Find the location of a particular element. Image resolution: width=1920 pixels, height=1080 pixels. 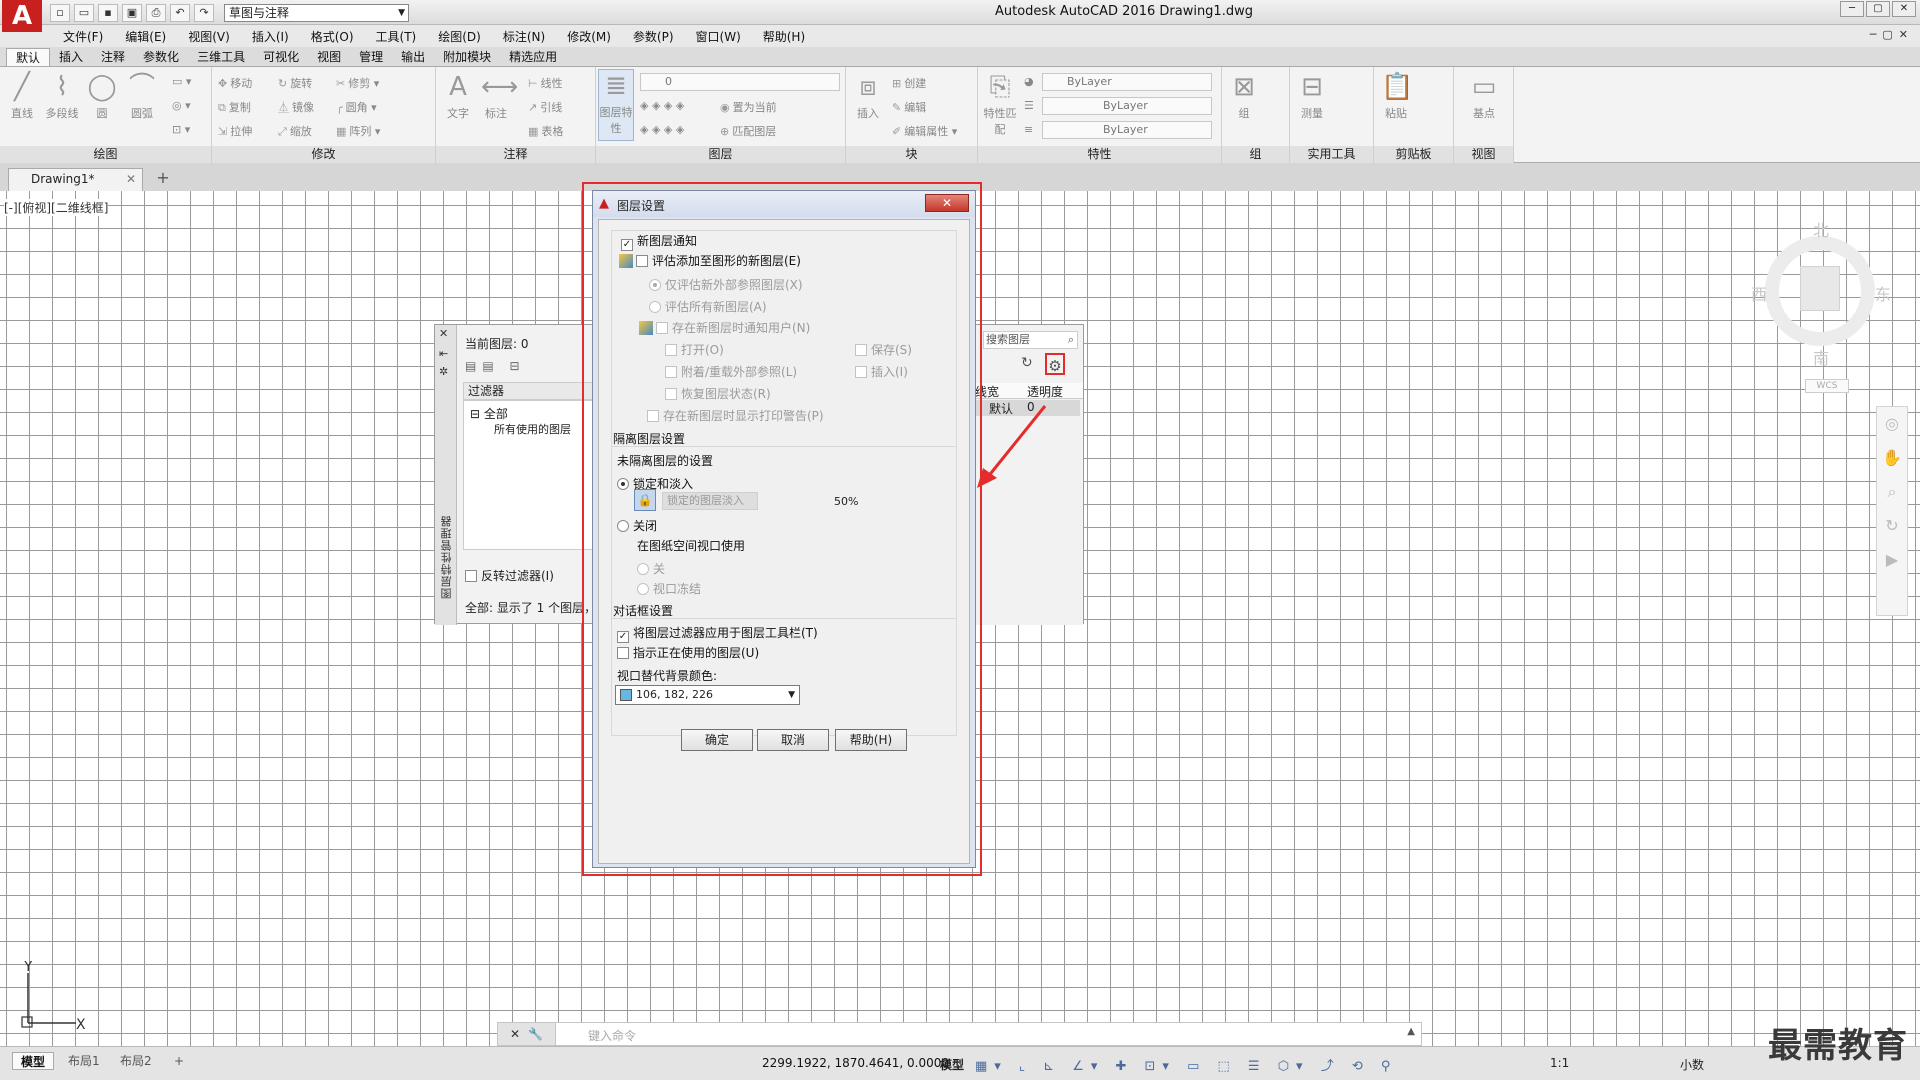

workspace-select: 草图与注释 ▼ is located at coordinates (316, 13).